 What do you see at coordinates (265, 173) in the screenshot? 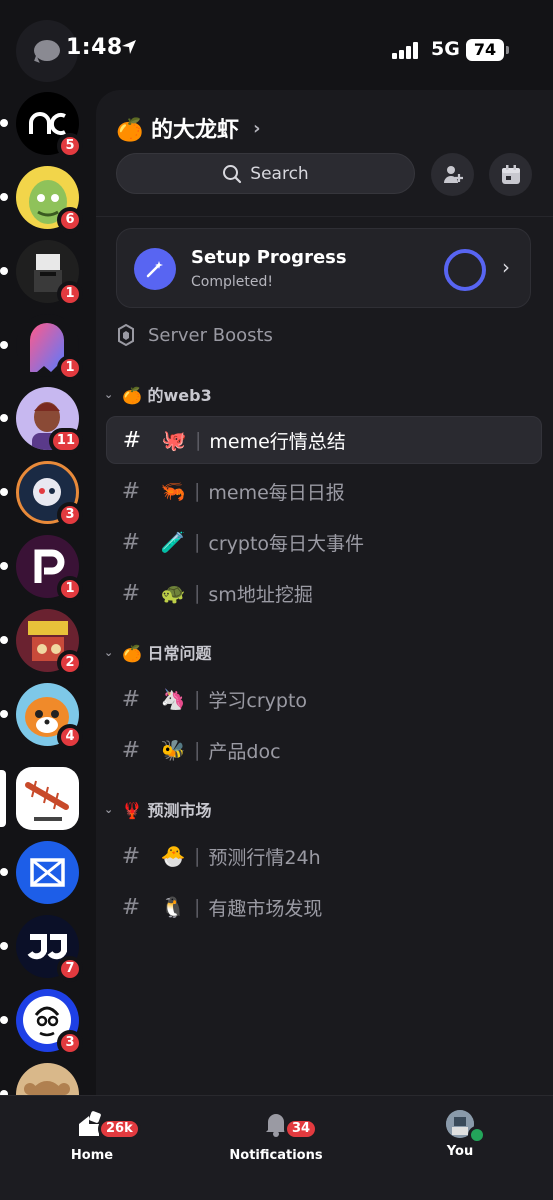
I see `search-button: Search` at bounding box center [265, 173].